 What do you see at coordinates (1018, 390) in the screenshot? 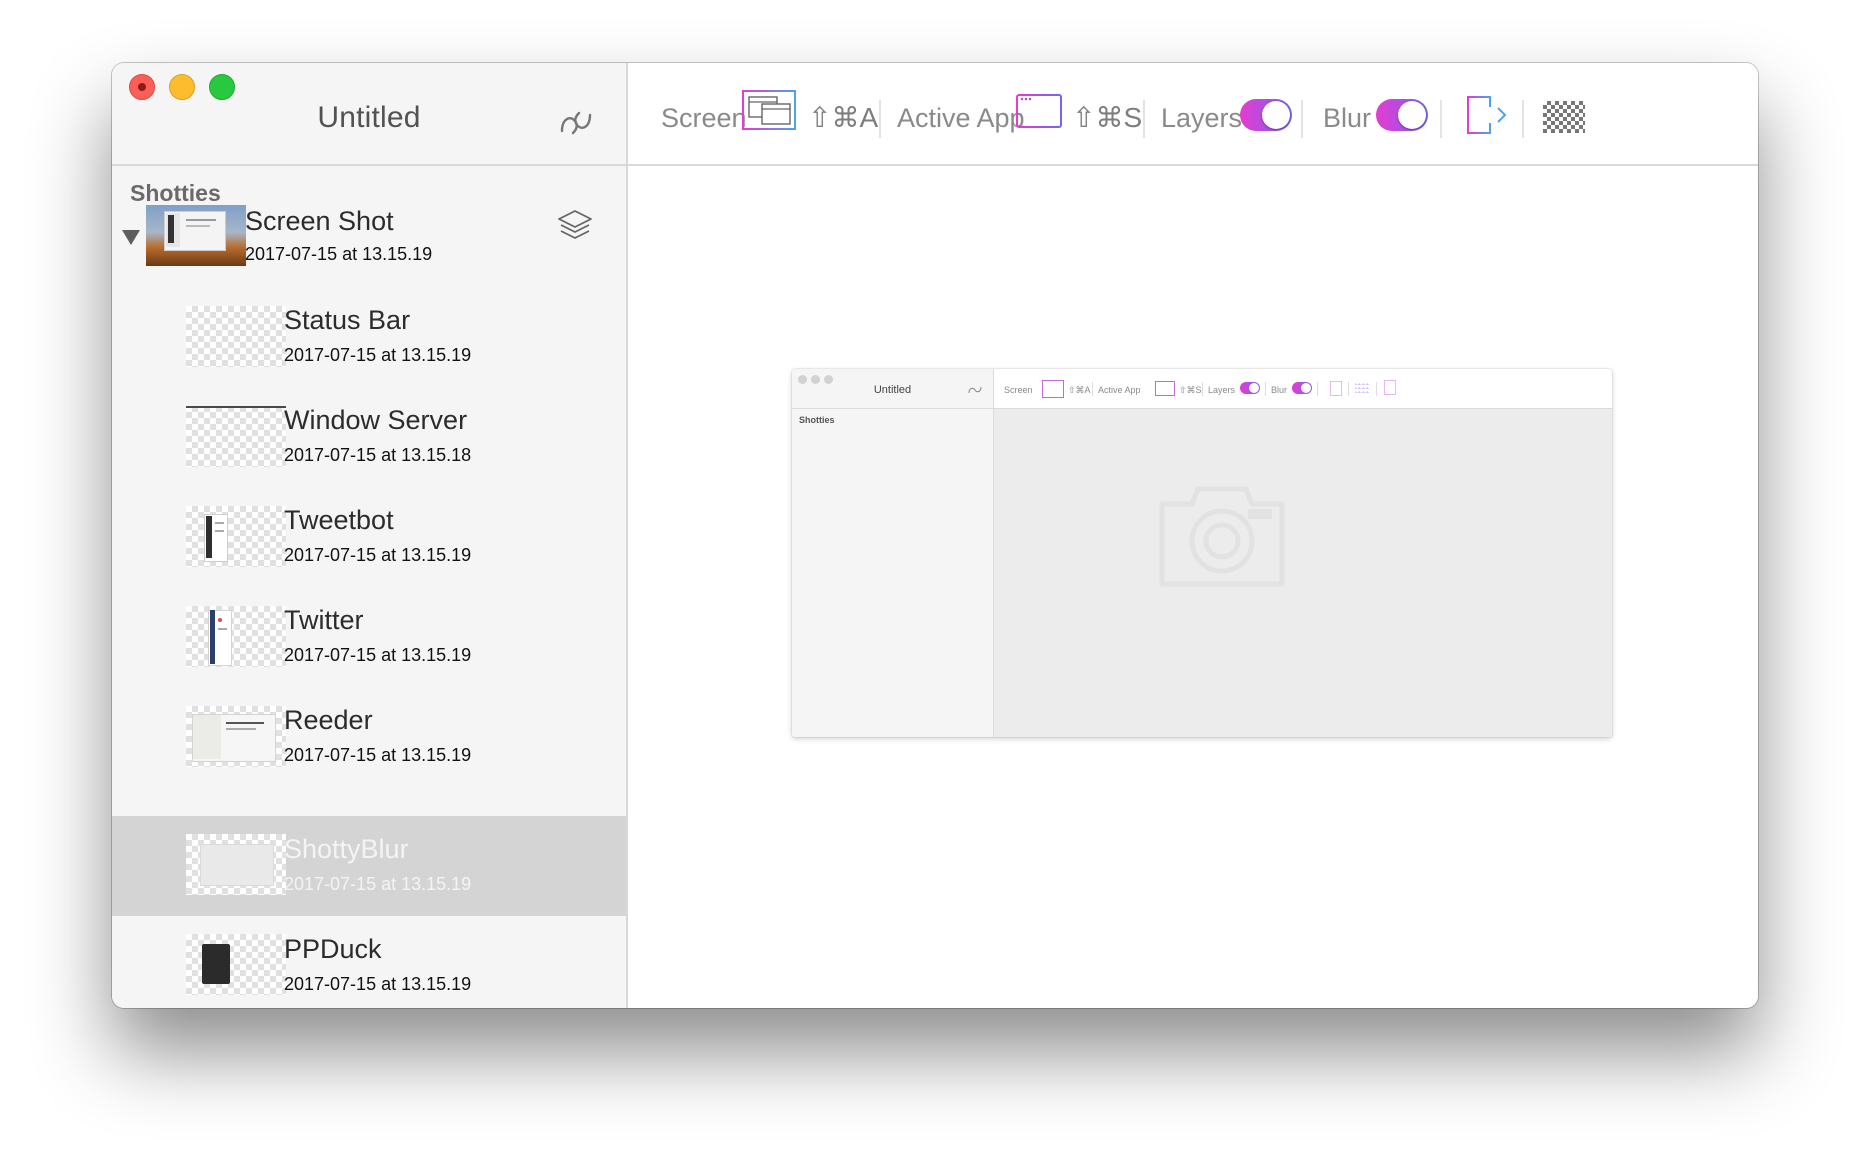
I see `preview-screen-label: Screen` at bounding box center [1018, 390].